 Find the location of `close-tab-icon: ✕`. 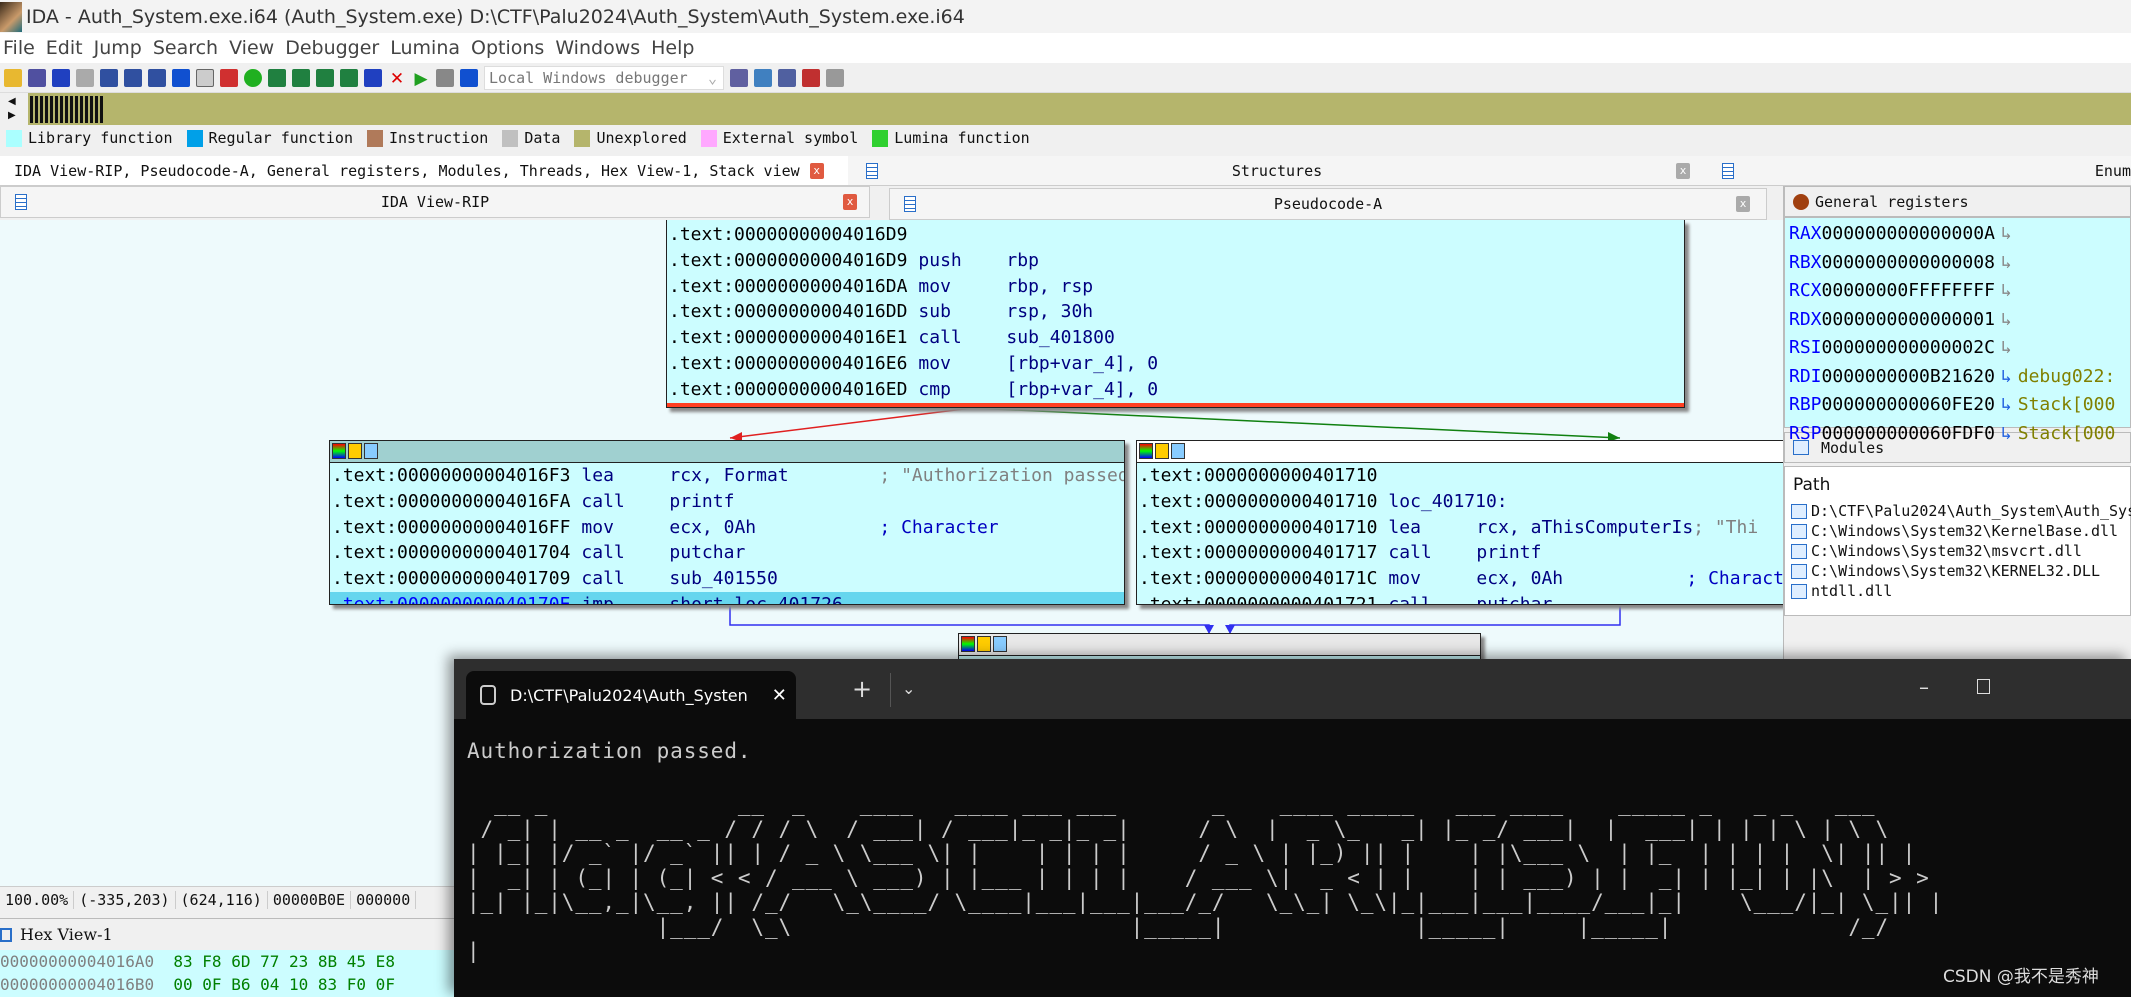

close-tab-icon: ✕ is located at coordinates (779, 695).